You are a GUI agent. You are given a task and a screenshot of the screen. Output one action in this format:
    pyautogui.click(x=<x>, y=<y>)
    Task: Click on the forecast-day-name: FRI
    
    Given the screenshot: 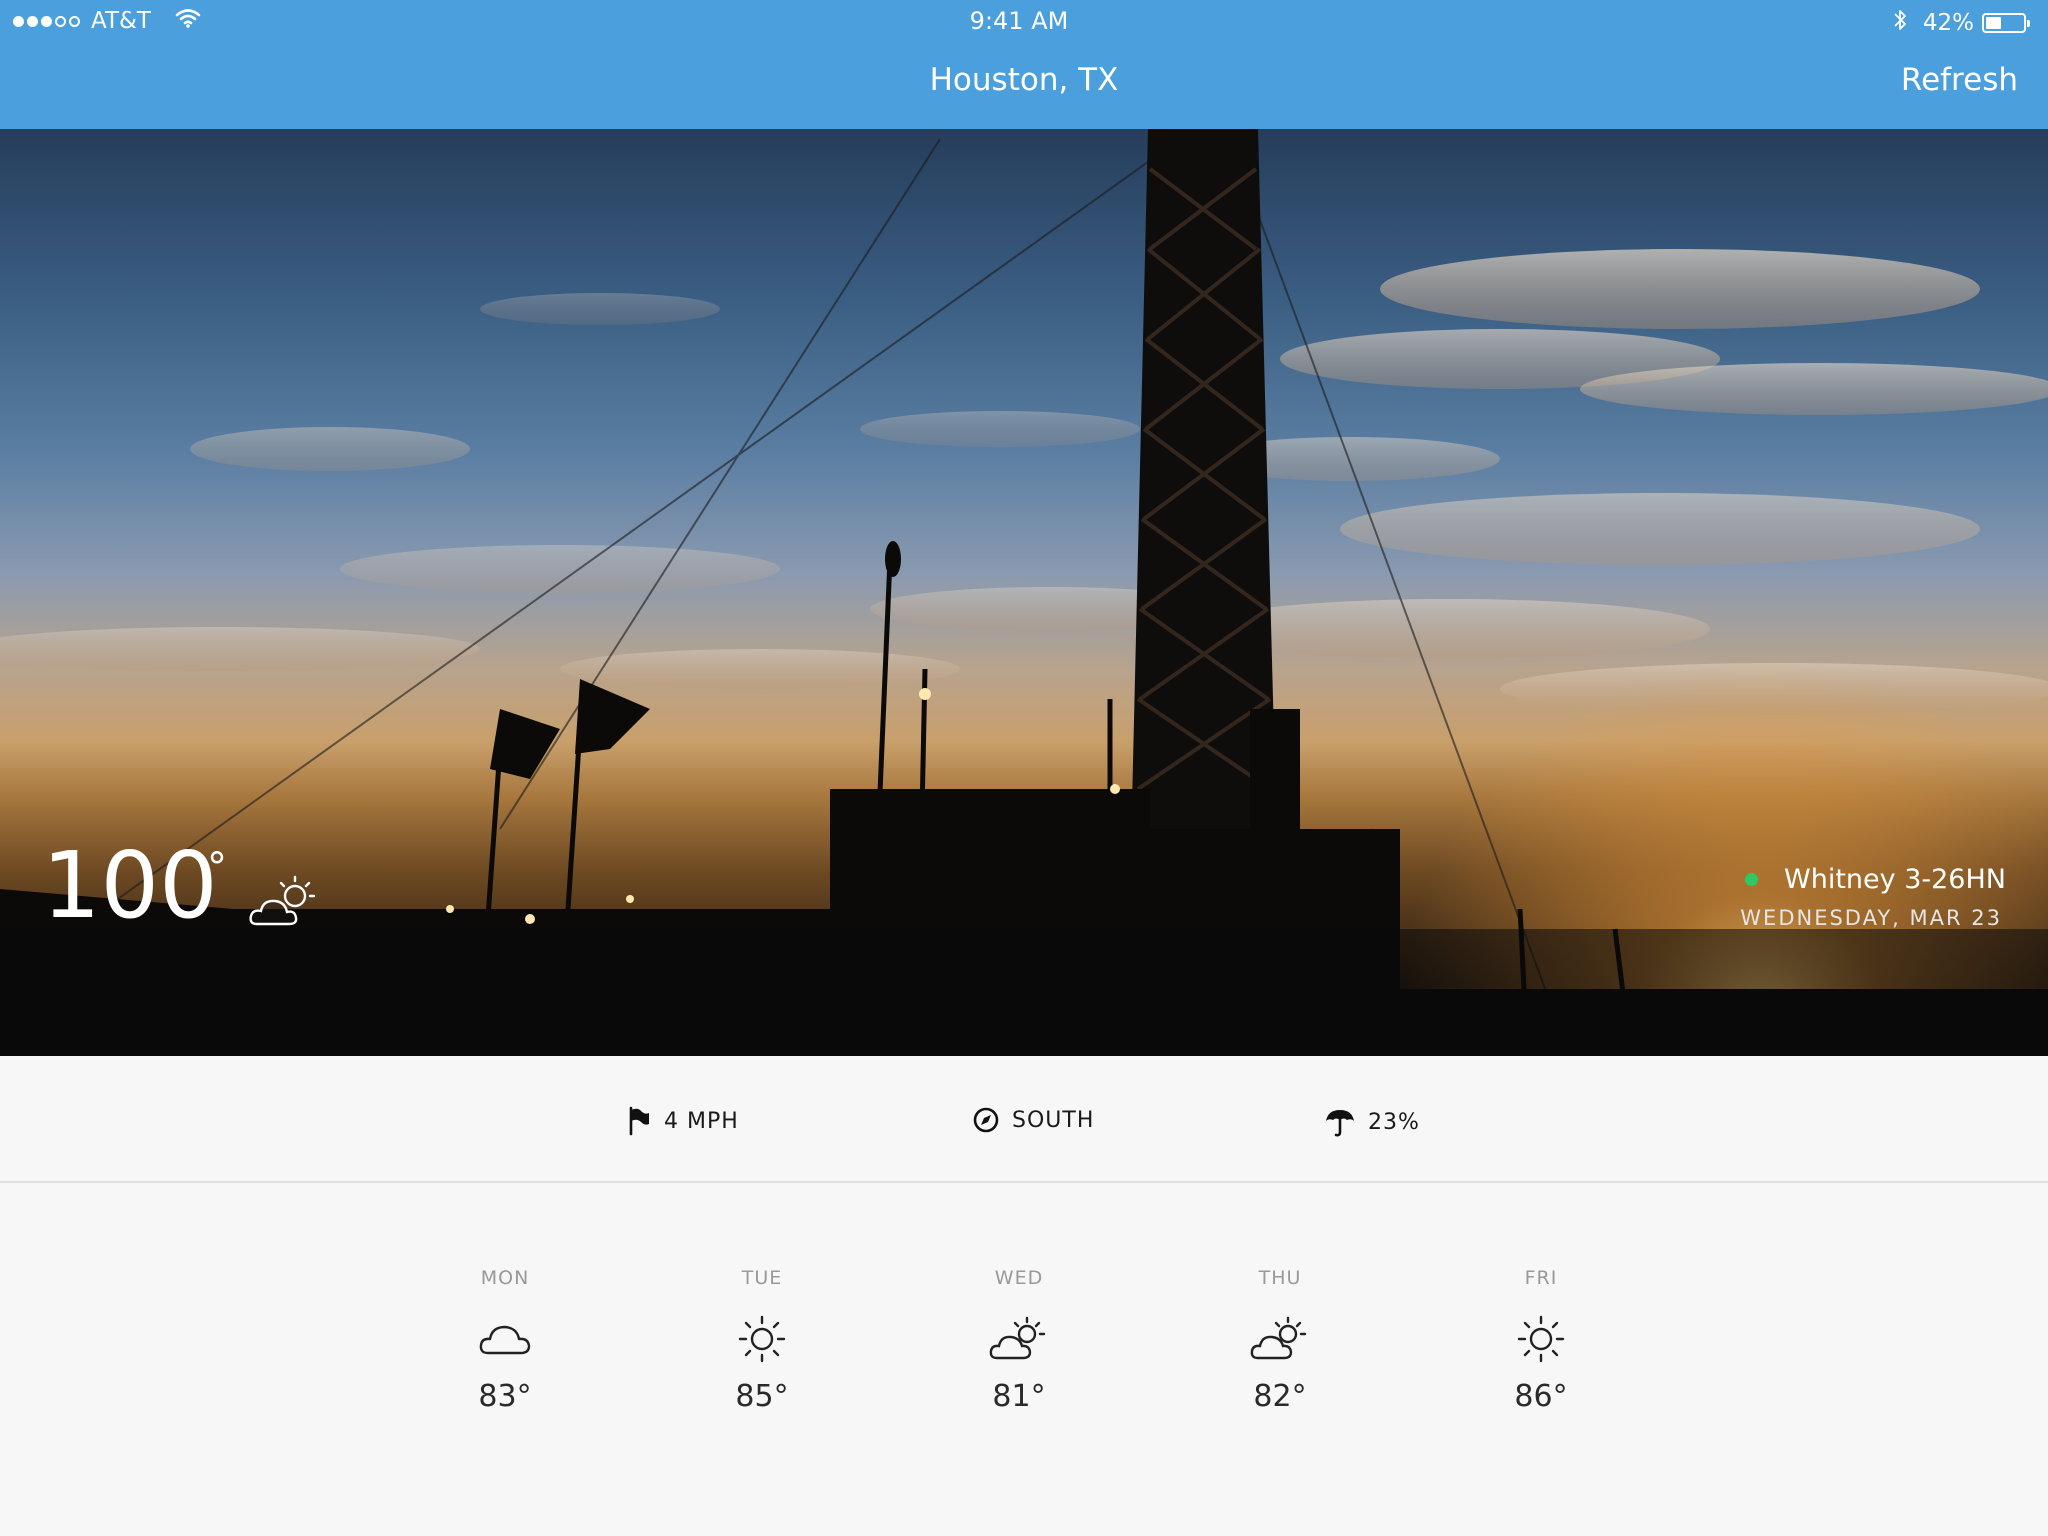 What is the action you would take?
    pyautogui.click(x=1541, y=1278)
    